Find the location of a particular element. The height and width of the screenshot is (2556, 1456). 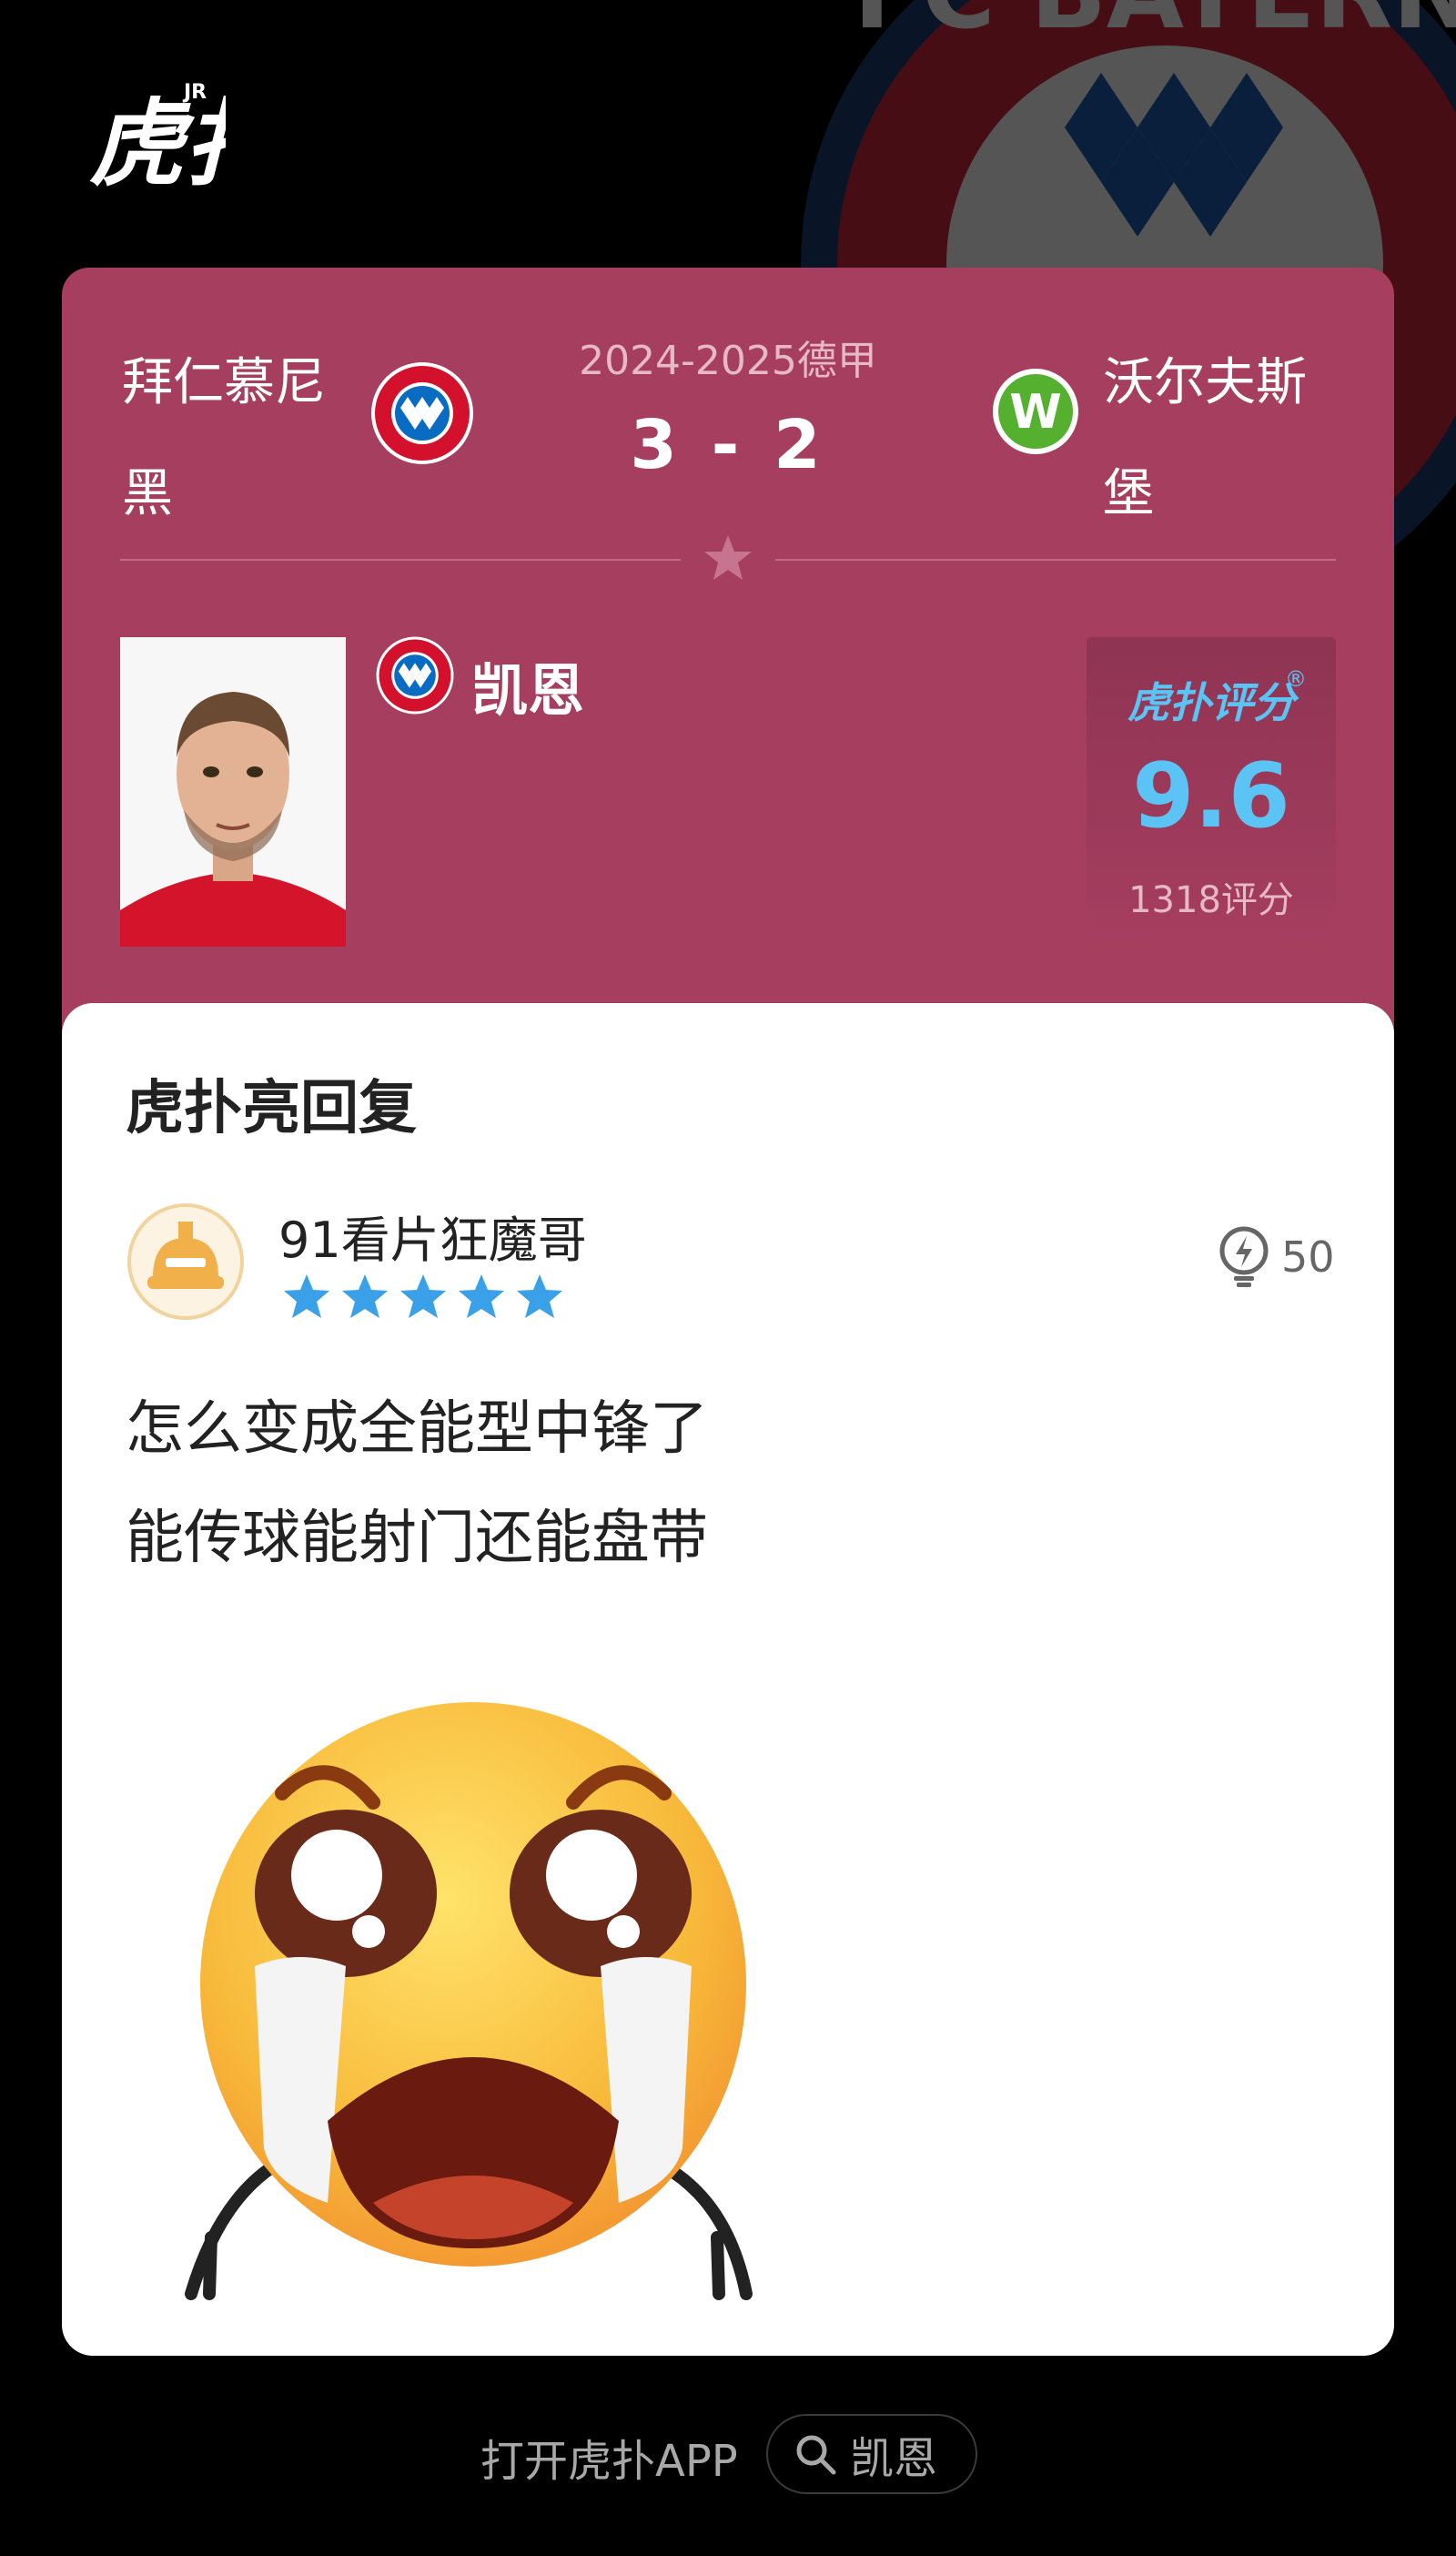

like-count: 50 is located at coordinates (1308, 1257).